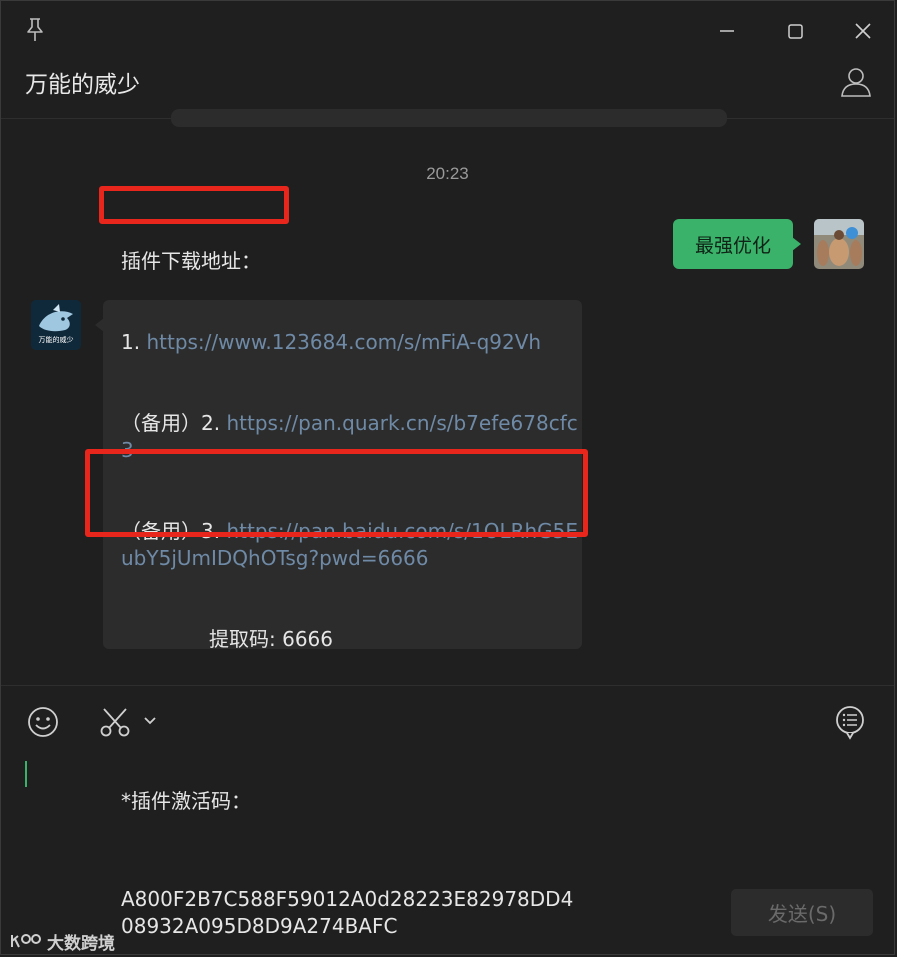 The image size is (897, 957). I want to click on extract-code: 提取码: 6666, so click(271, 639).